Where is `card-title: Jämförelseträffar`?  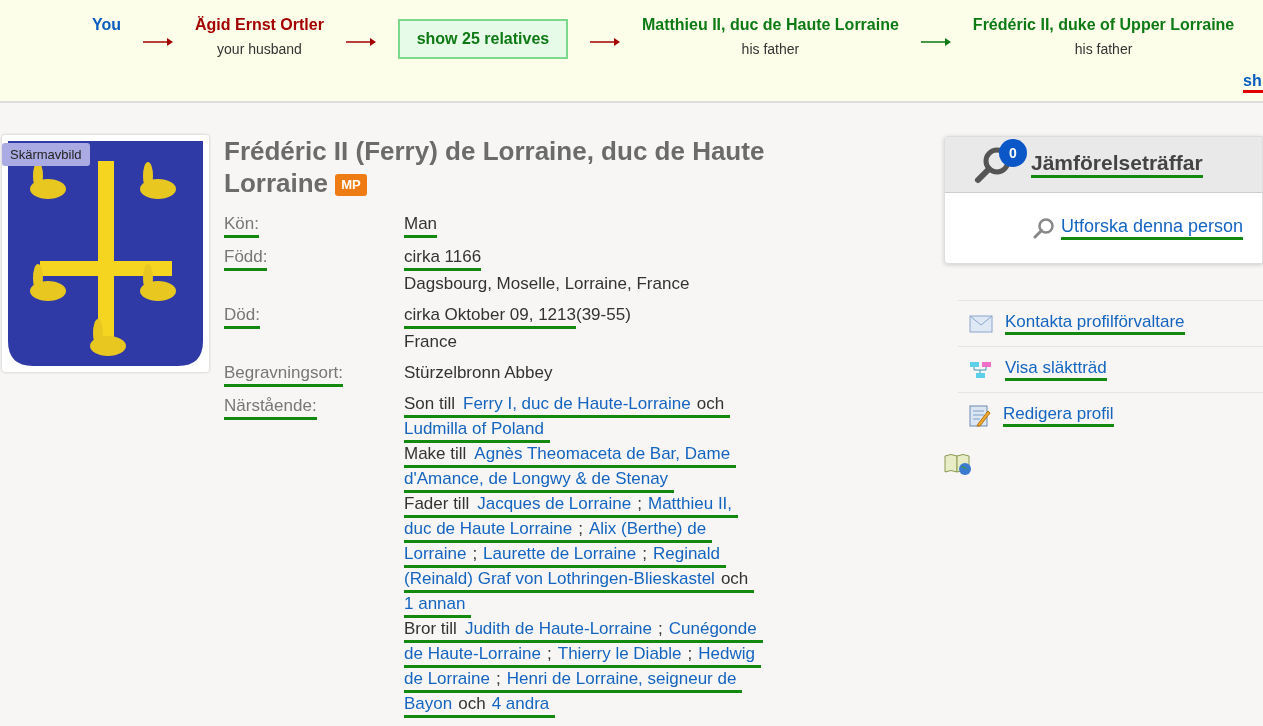
card-title: Jämförelseträffar is located at coordinates (1117, 164).